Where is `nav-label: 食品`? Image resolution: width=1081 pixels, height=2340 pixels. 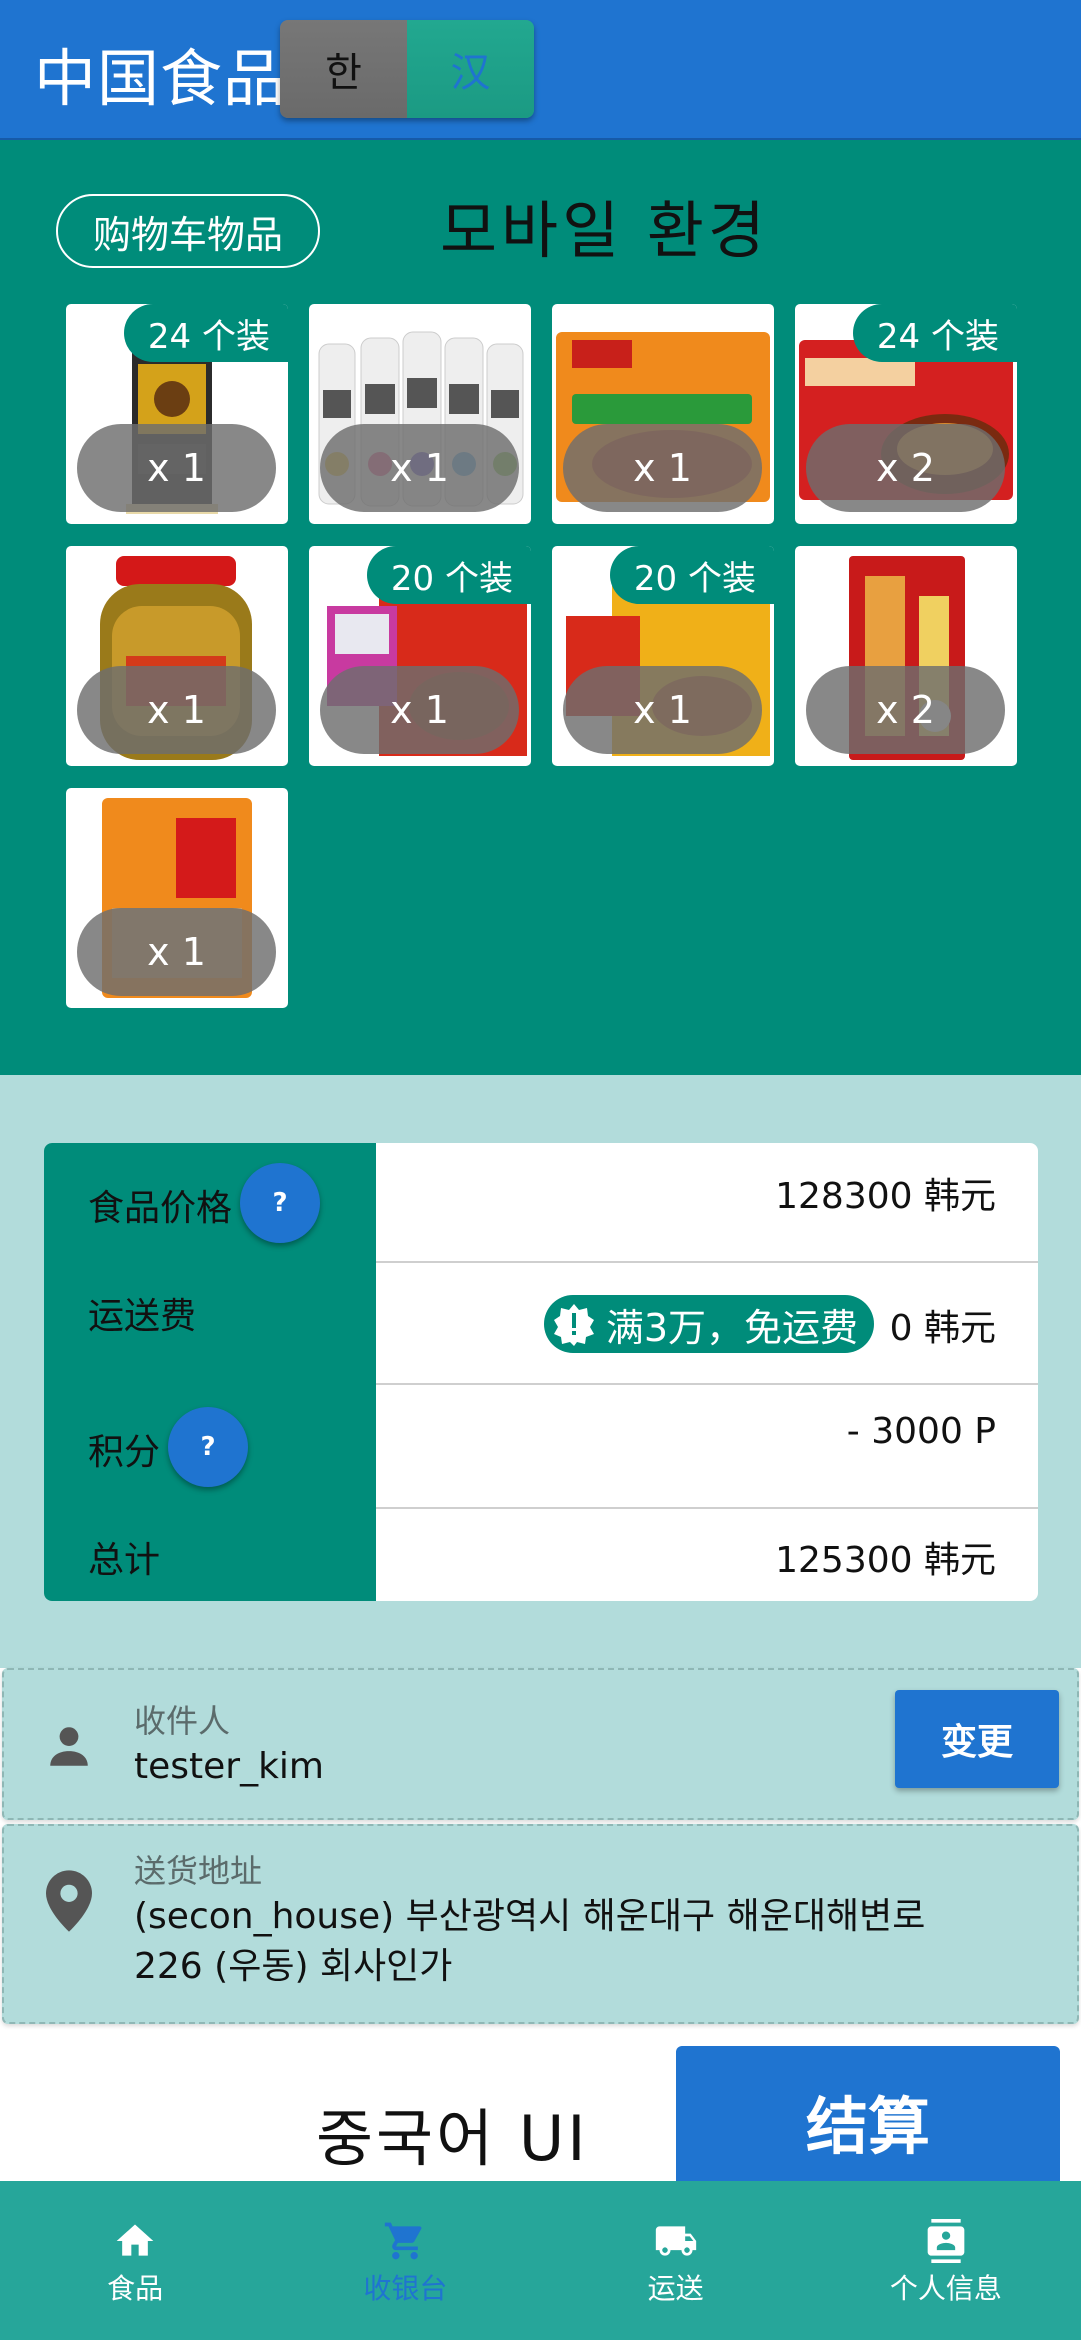
nav-label: 食品 is located at coordinates (135, 2288).